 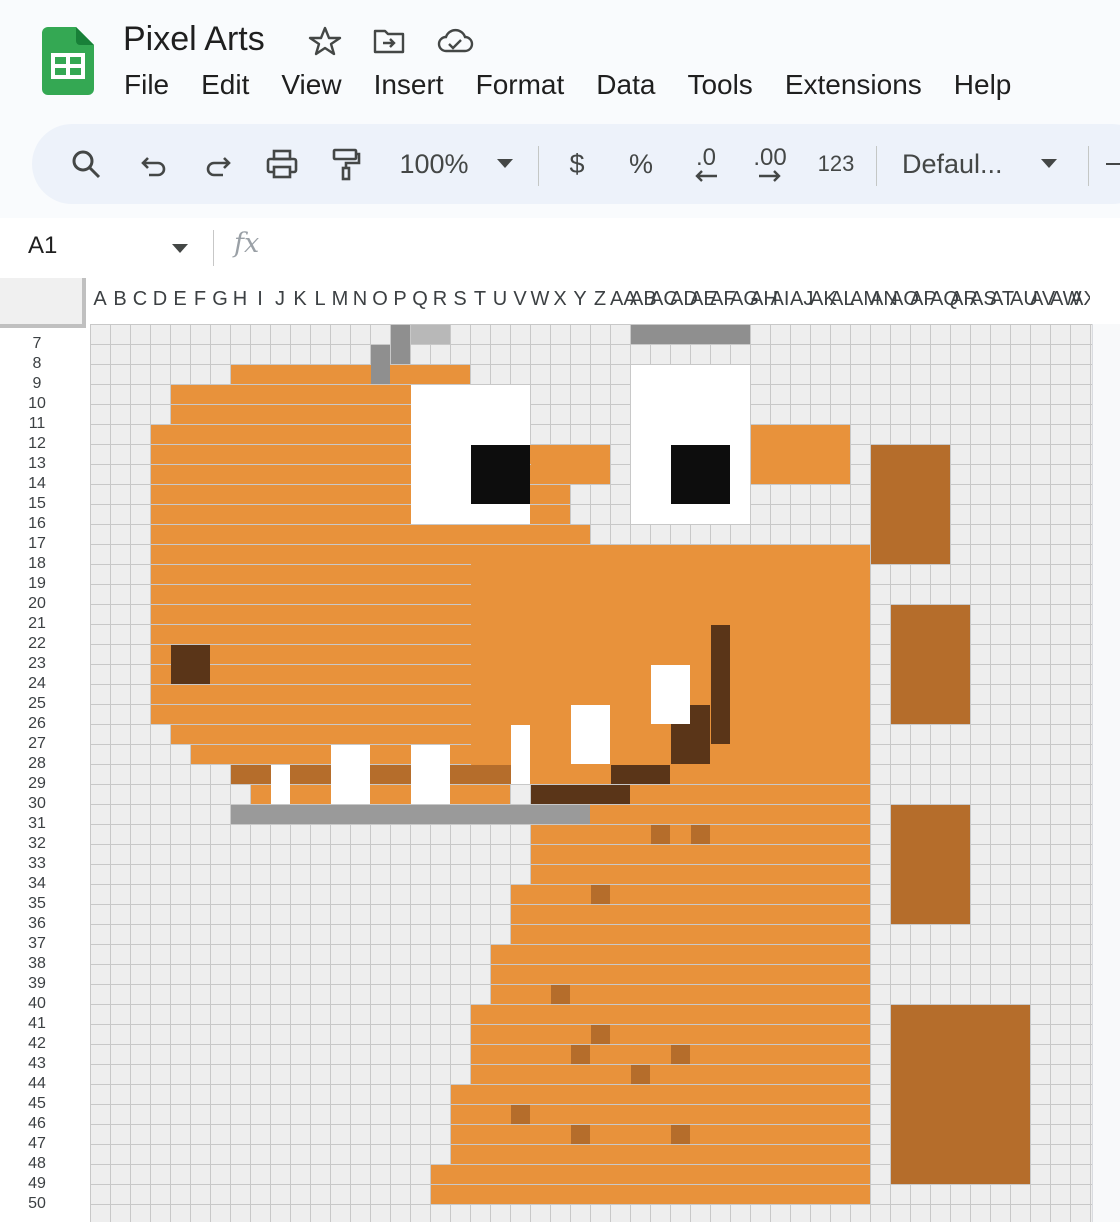 I want to click on row-header: 12, so click(x=37, y=444).